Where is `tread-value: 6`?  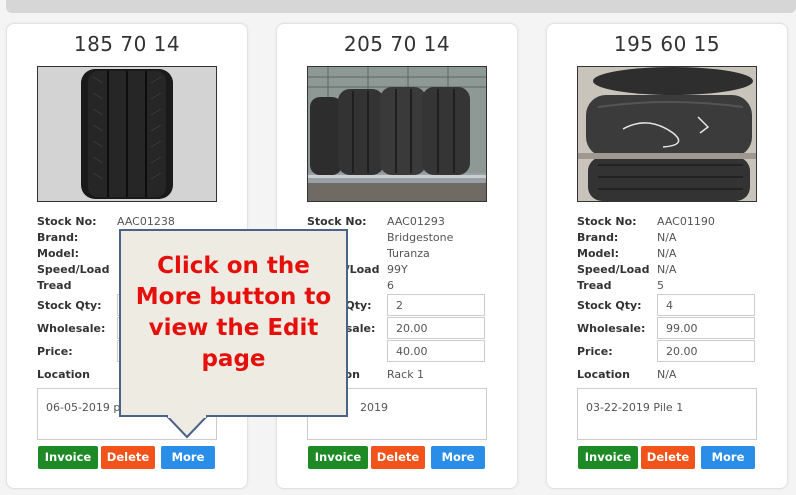
tread-value: 6 is located at coordinates (390, 285).